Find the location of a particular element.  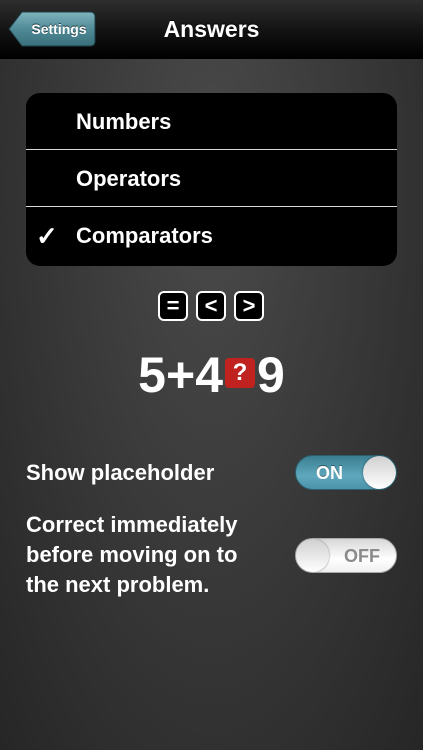

checkmark-icon: ✓ is located at coordinates (47, 236).